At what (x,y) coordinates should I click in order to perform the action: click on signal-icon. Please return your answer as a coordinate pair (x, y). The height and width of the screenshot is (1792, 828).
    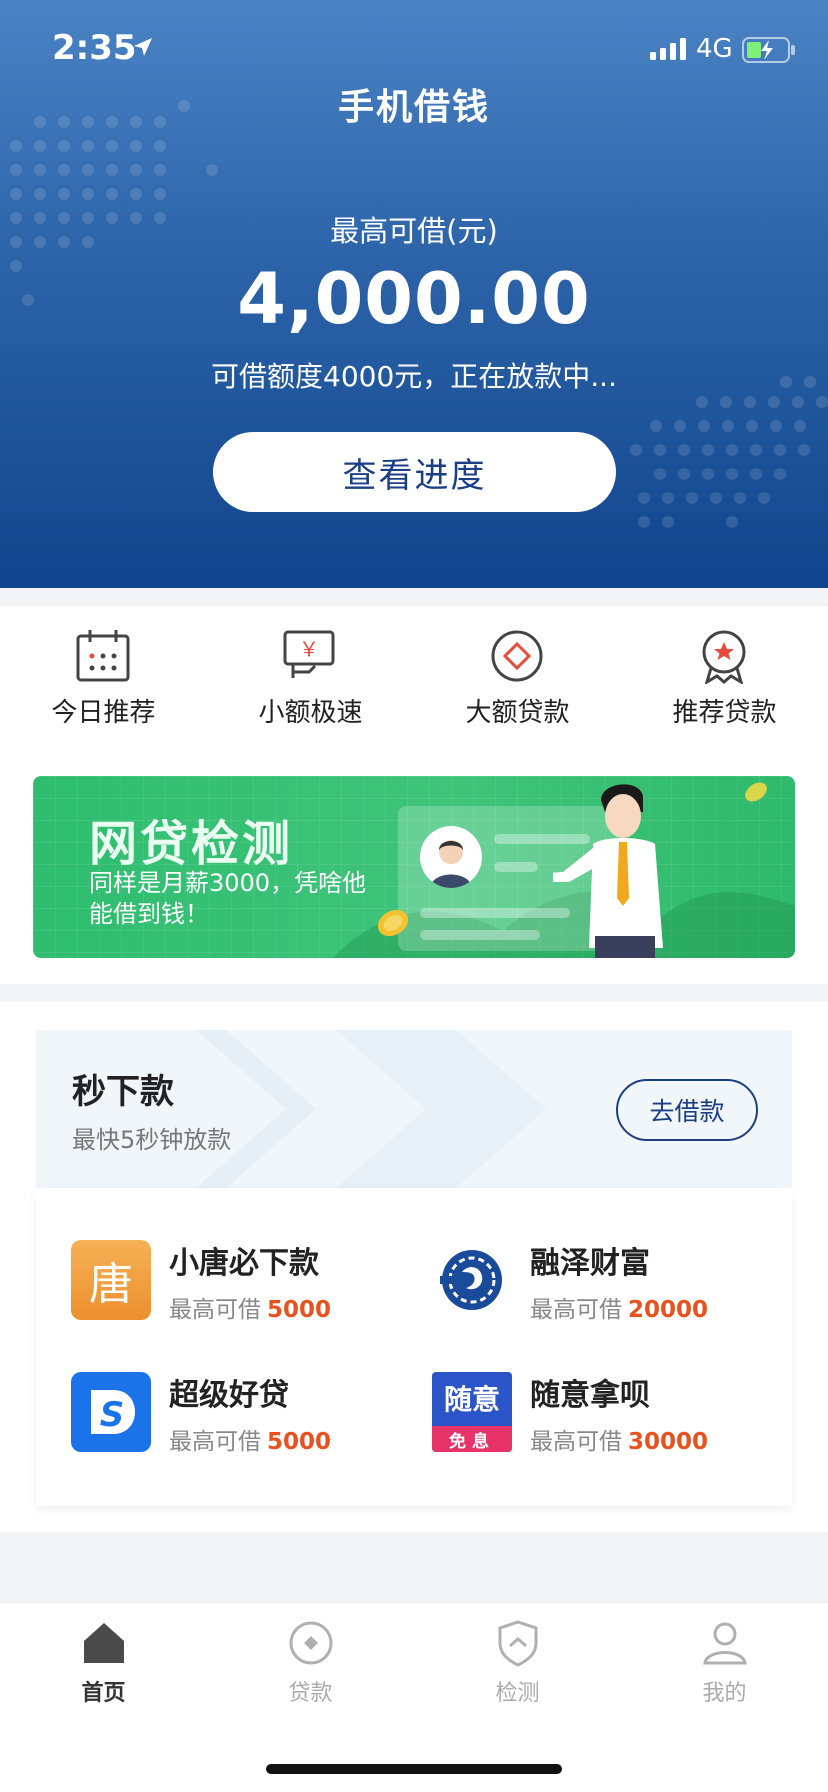
    Looking at the image, I should click on (668, 49).